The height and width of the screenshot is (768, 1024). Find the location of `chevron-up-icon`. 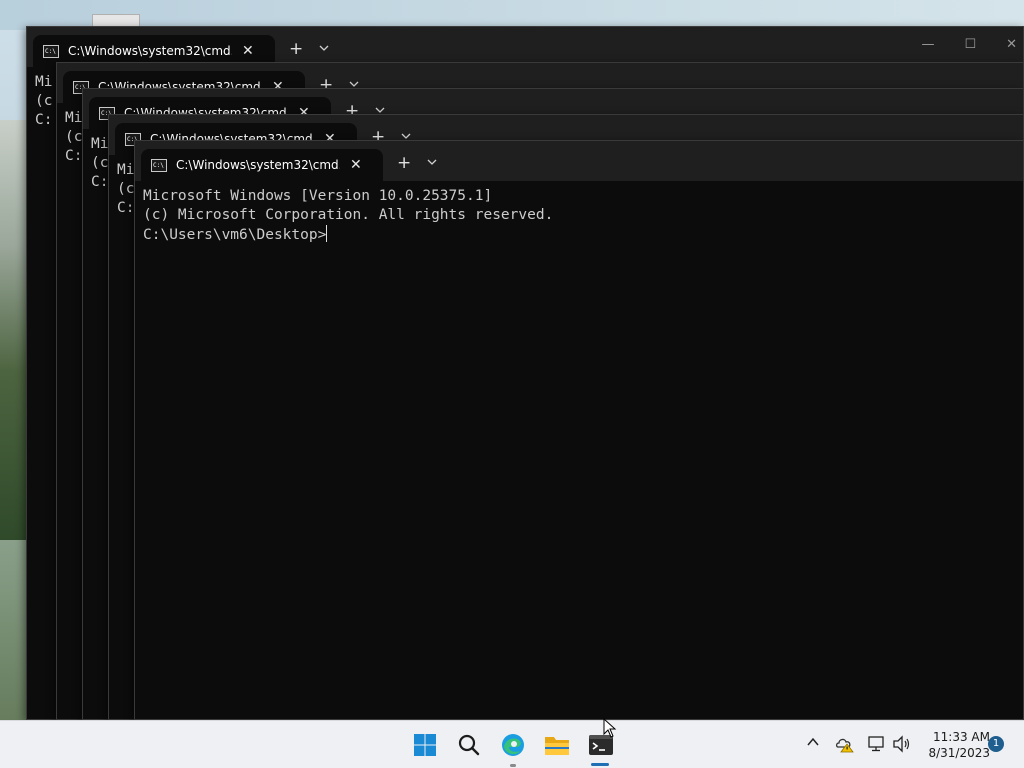

chevron-up-icon is located at coordinates (813, 744).